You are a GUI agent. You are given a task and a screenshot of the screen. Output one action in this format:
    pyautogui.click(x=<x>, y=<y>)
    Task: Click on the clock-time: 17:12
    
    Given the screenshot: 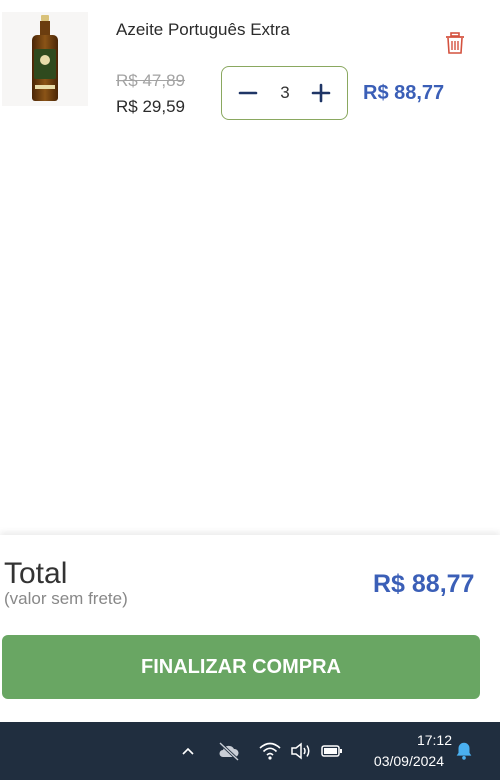 What is the action you would take?
    pyautogui.click(x=422, y=740)
    